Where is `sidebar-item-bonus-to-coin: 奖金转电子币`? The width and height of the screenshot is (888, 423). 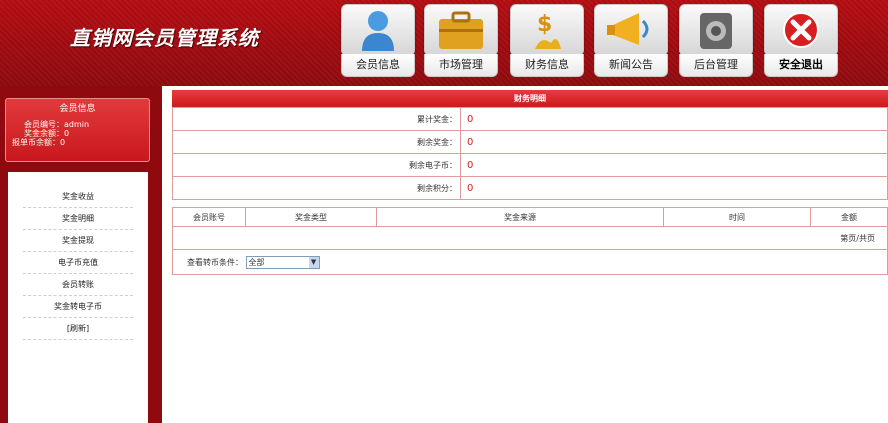
sidebar-item-bonus-to-coin: 奖金转电子币 is located at coordinates (78, 307).